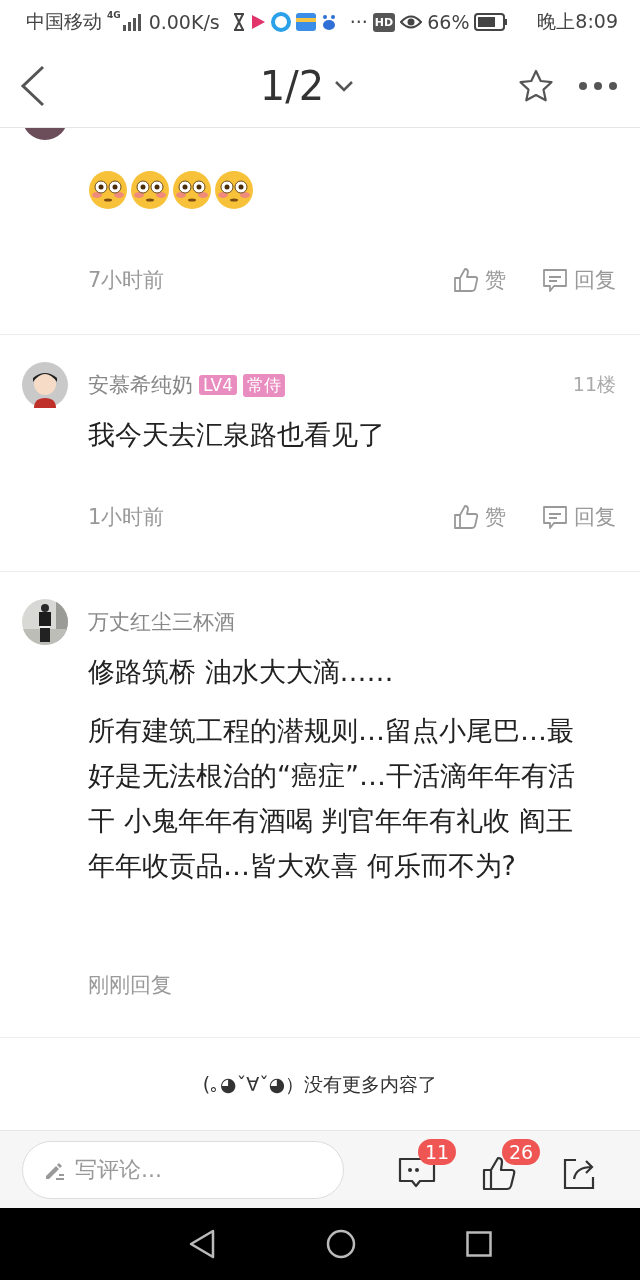 Image resolution: width=640 pixels, height=1280 pixels. What do you see at coordinates (126, 517) in the screenshot?
I see `comment-time: 1小时前` at bounding box center [126, 517].